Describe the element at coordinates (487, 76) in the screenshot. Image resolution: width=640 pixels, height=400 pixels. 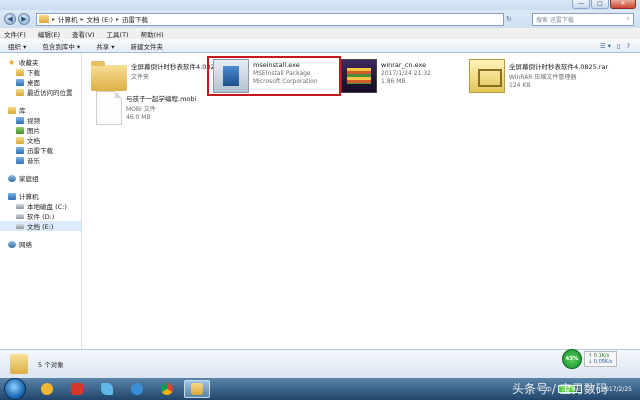
I see `archive-icon` at that location.